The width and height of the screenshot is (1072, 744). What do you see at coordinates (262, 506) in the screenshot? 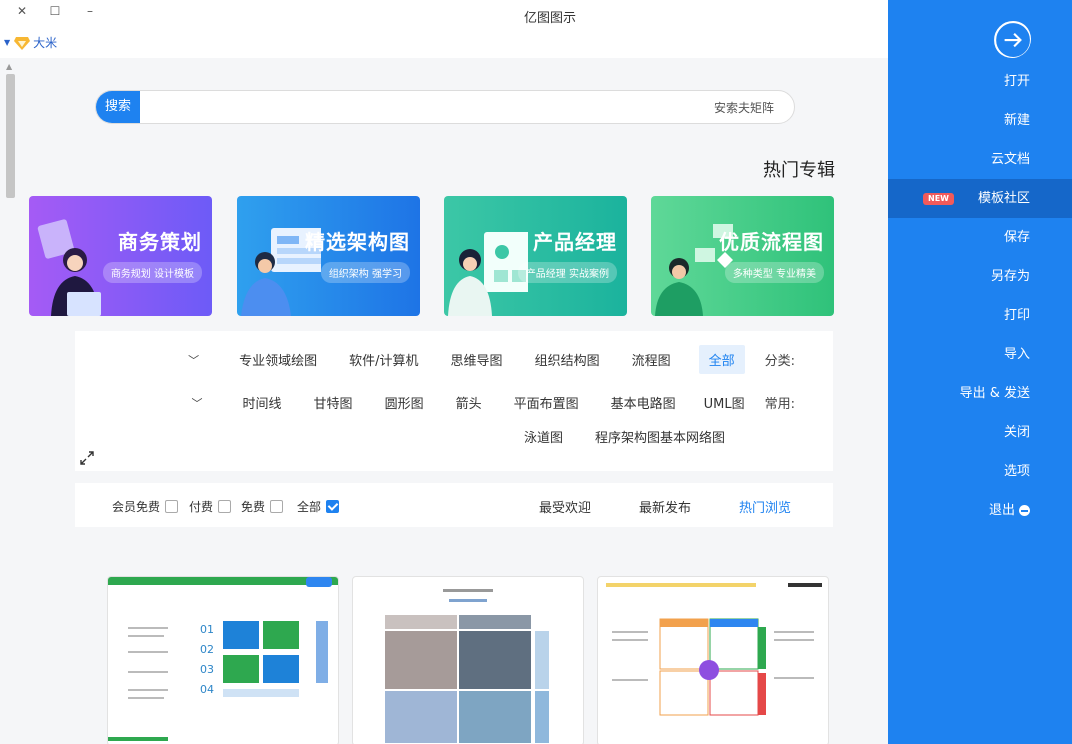
I see `checkbox-free: 免费` at bounding box center [262, 506].